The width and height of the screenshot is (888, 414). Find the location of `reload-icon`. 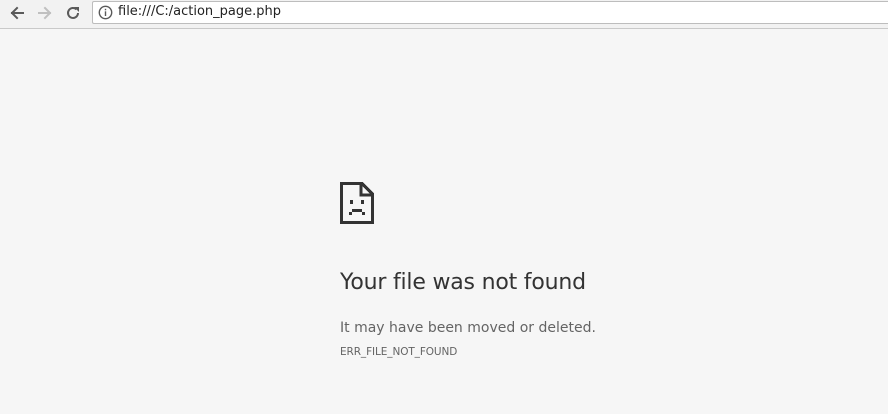

reload-icon is located at coordinates (73, 12).